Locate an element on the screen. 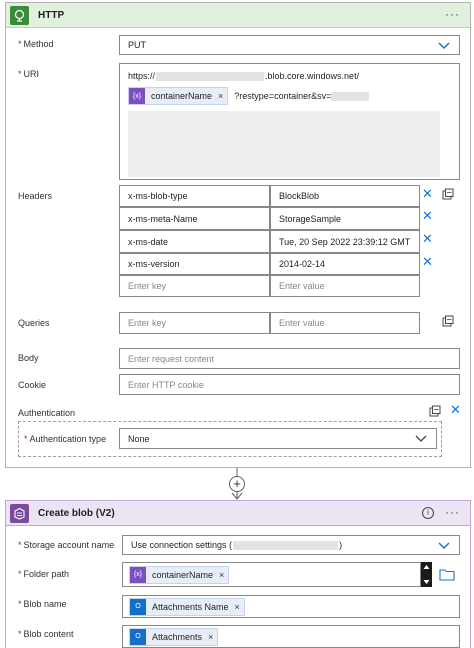  folder-path-scrollbar is located at coordinates (426, 574).